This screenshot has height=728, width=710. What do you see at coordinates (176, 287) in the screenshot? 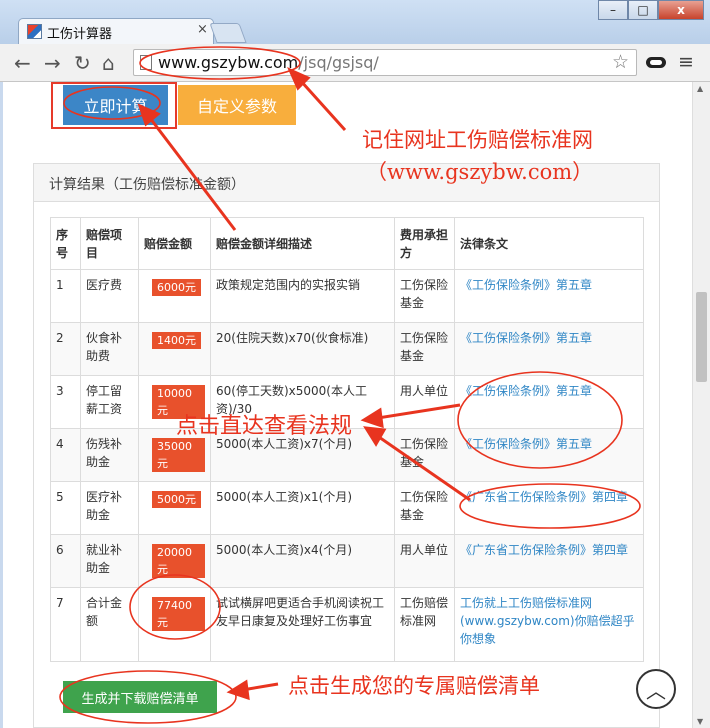
I see `amount-badge: 6000元` at bounding box center [176, 287].